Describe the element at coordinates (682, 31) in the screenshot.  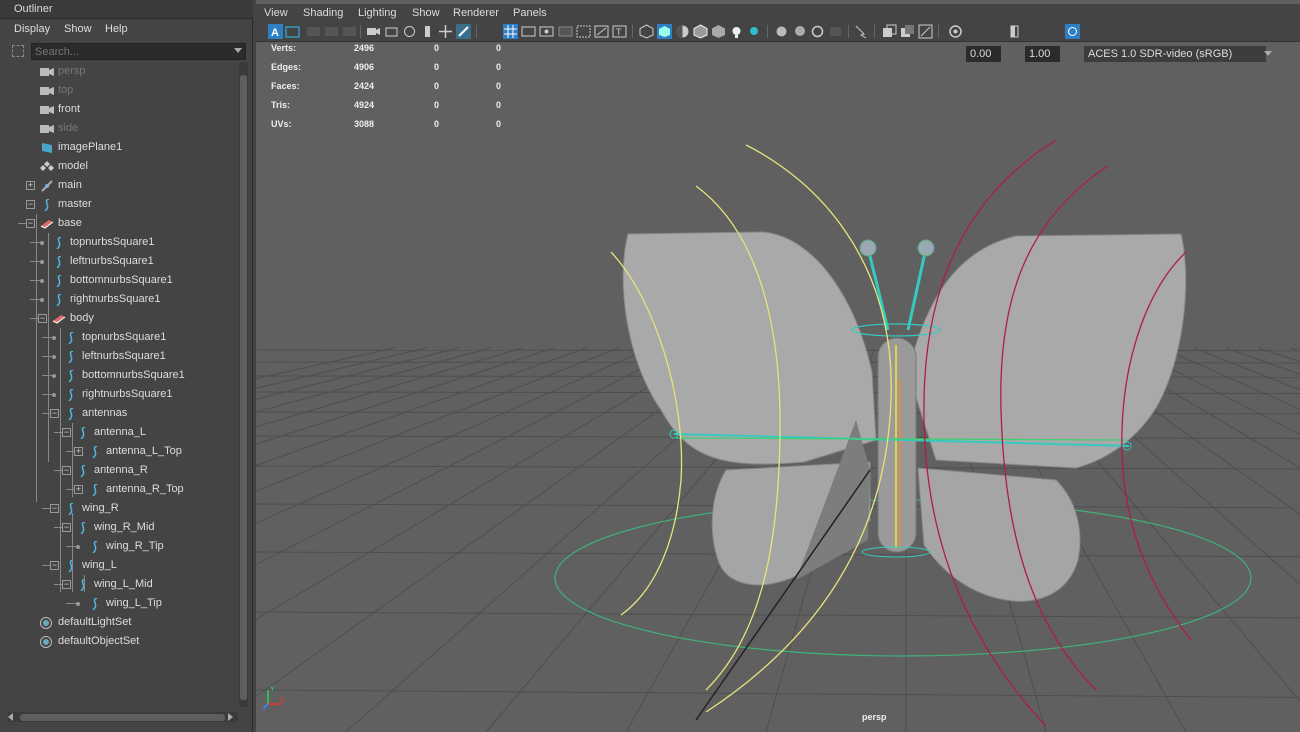
I see `default-material-icon` at that location.